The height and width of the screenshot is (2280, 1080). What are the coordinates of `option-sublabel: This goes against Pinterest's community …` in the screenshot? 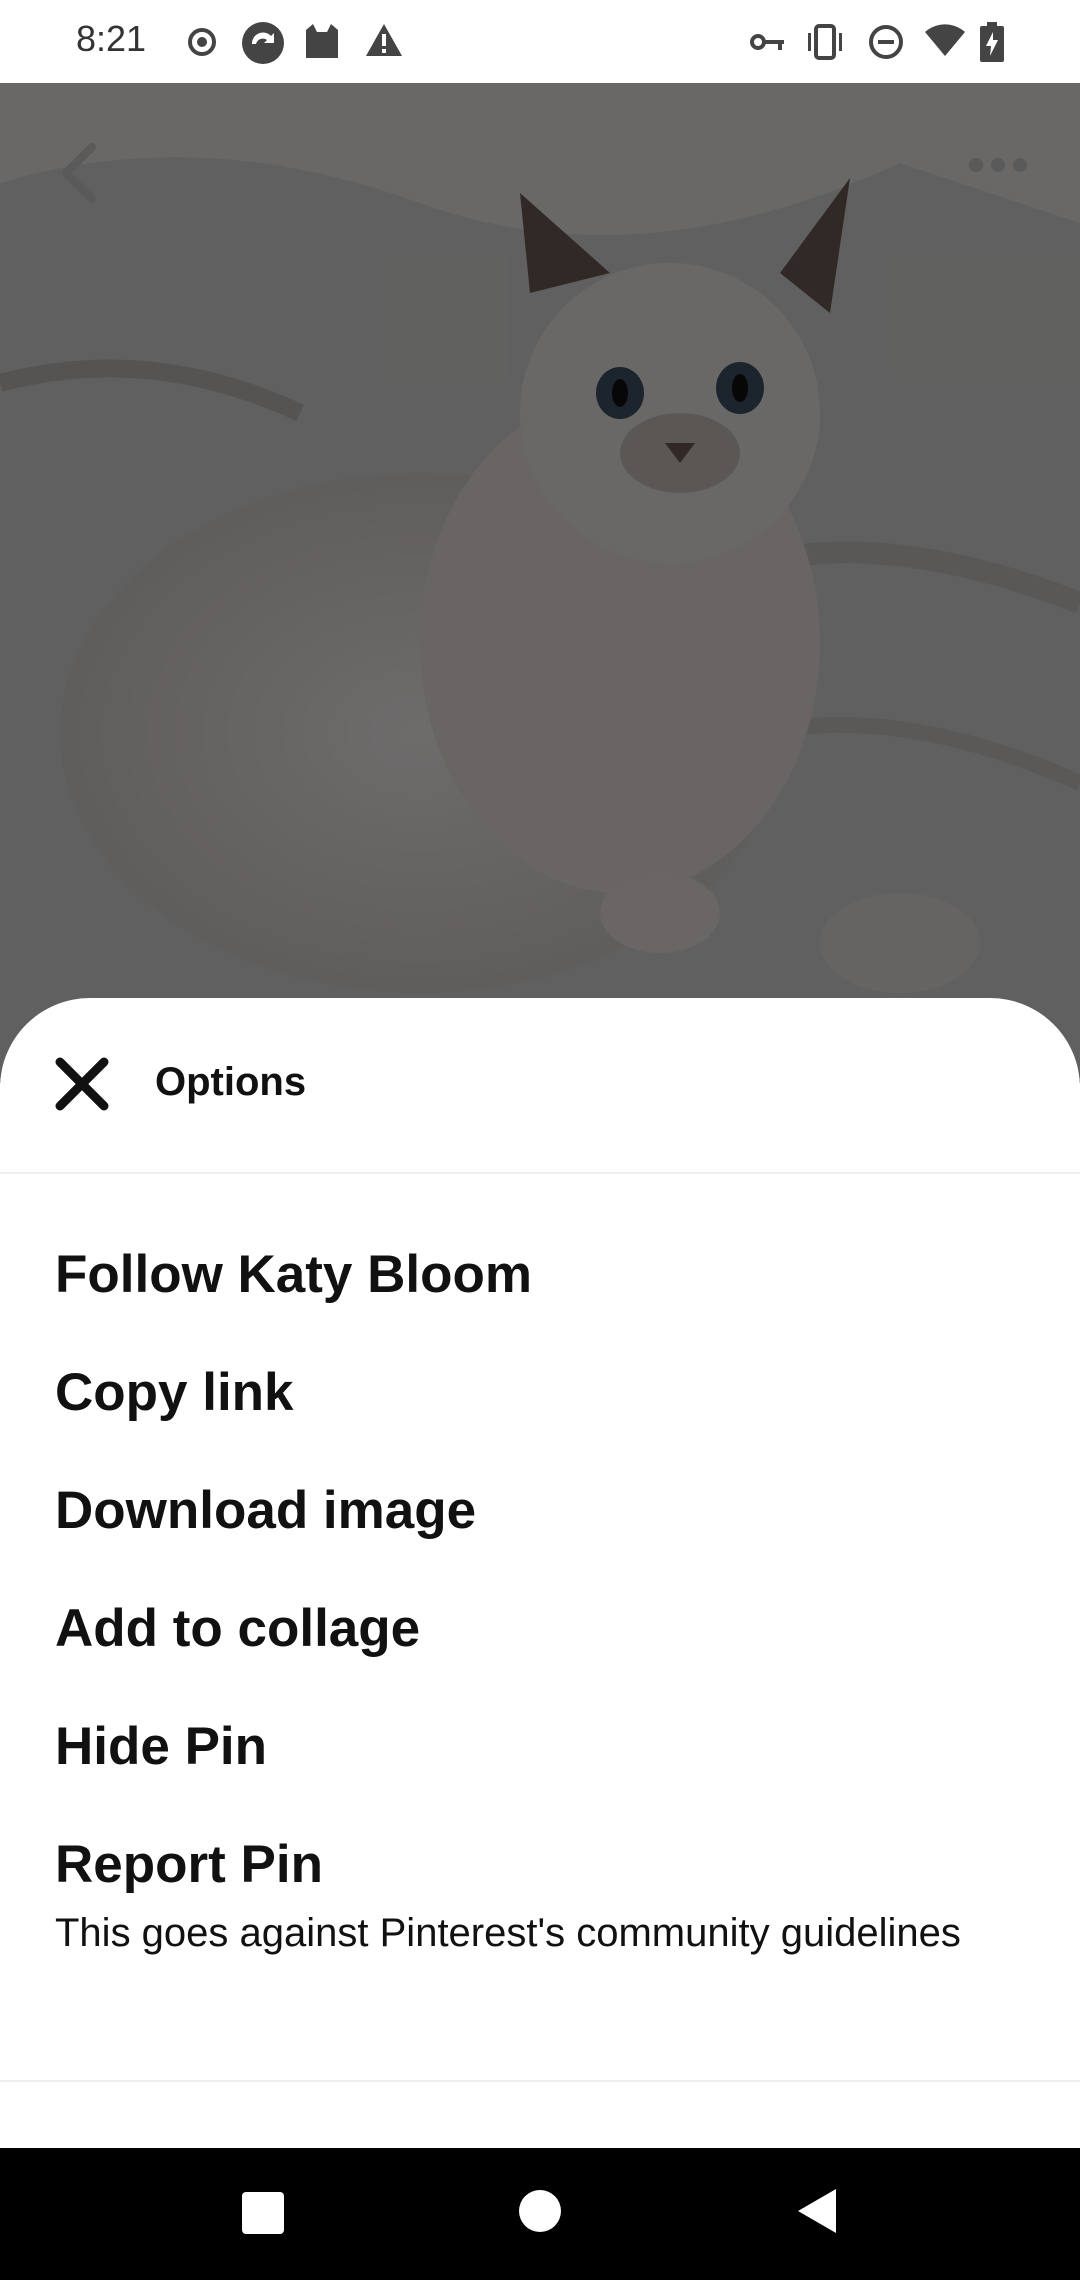 It's located at (508, 1933).